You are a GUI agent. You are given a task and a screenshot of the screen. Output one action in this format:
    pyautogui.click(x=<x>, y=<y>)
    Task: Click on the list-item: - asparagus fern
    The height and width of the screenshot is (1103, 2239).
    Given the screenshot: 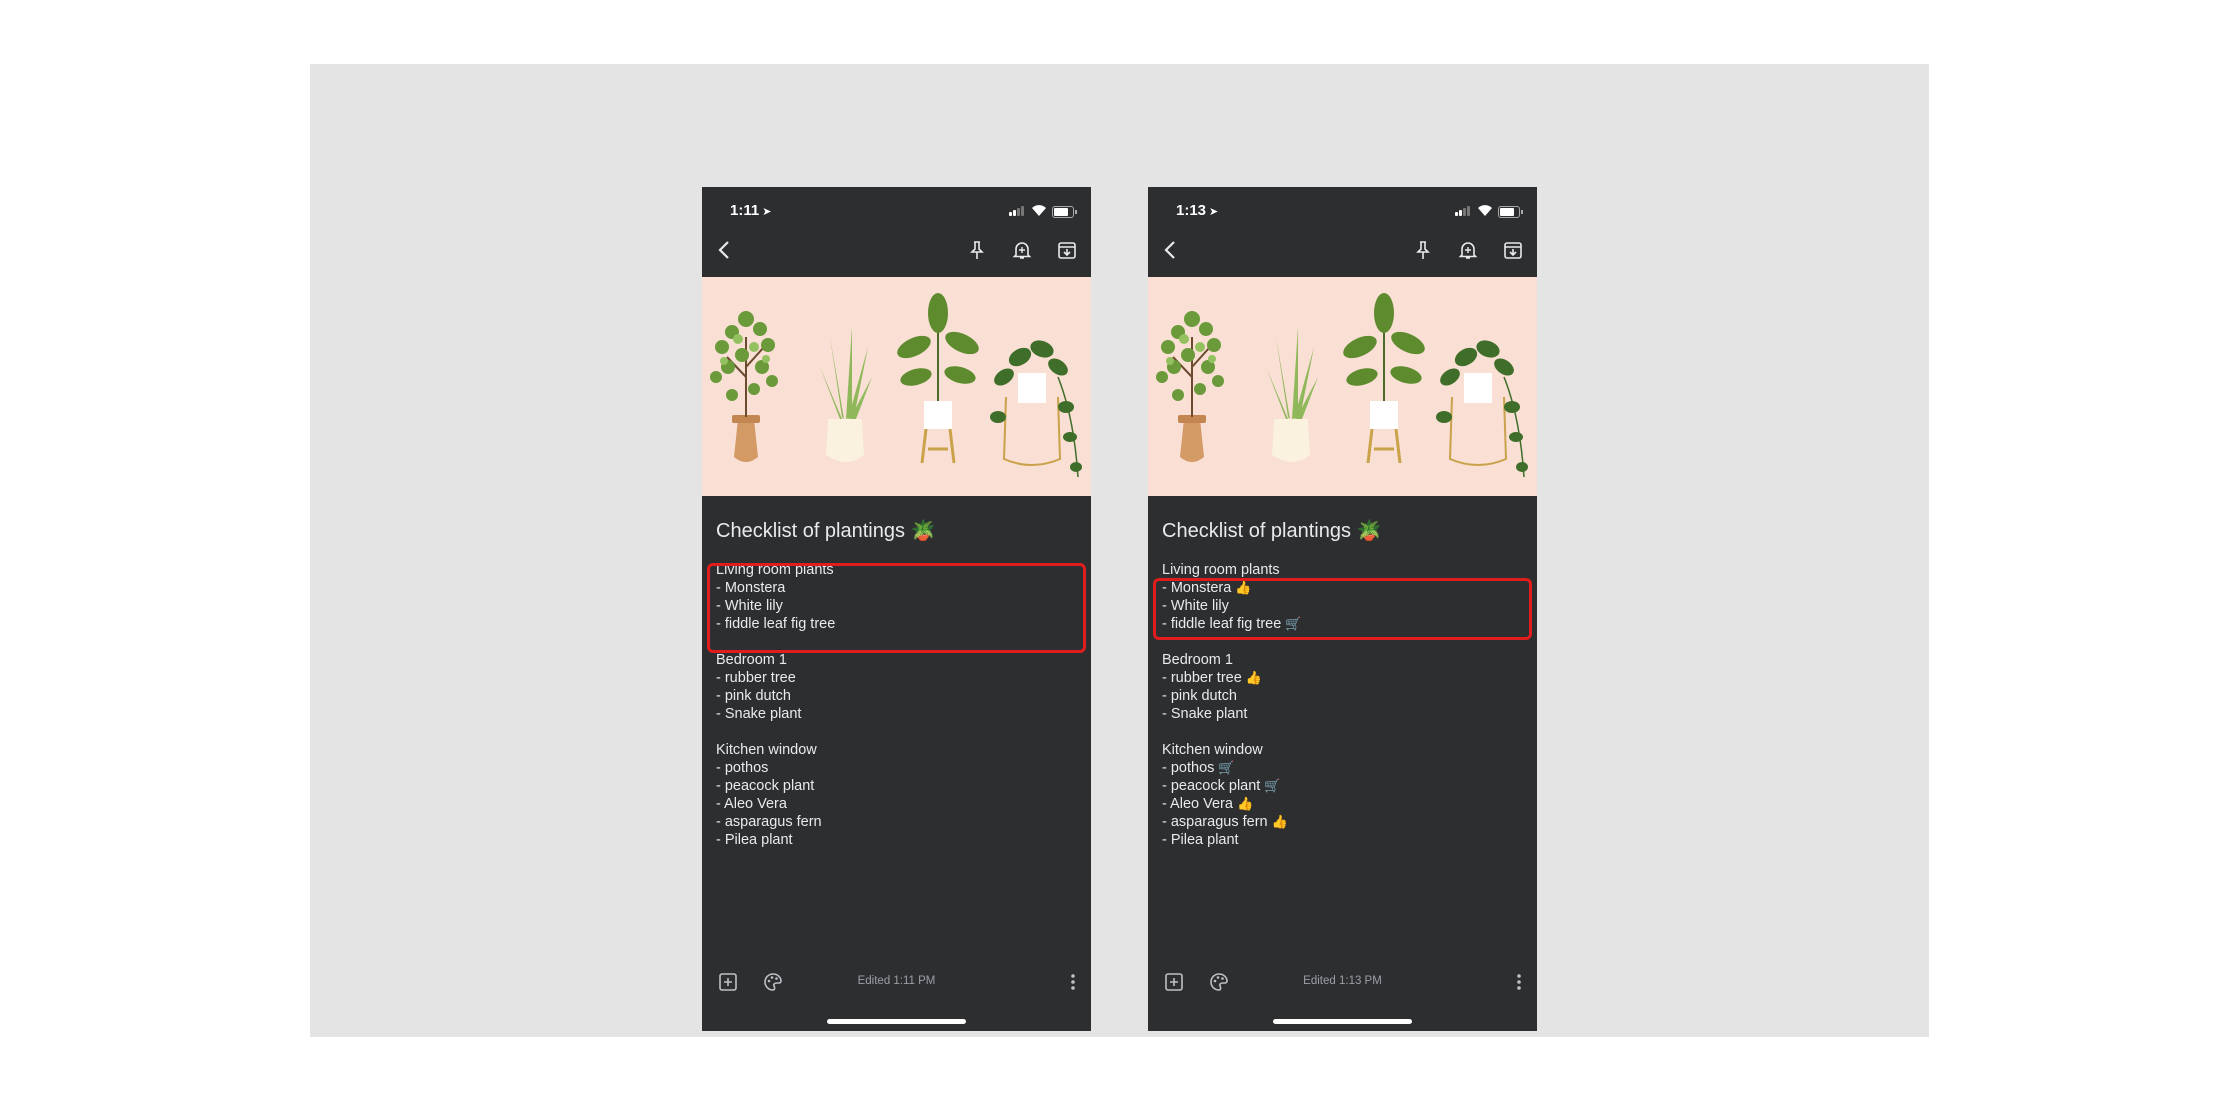 What is the action you would take?
    pyautogui.click(x=769, y=822)
    